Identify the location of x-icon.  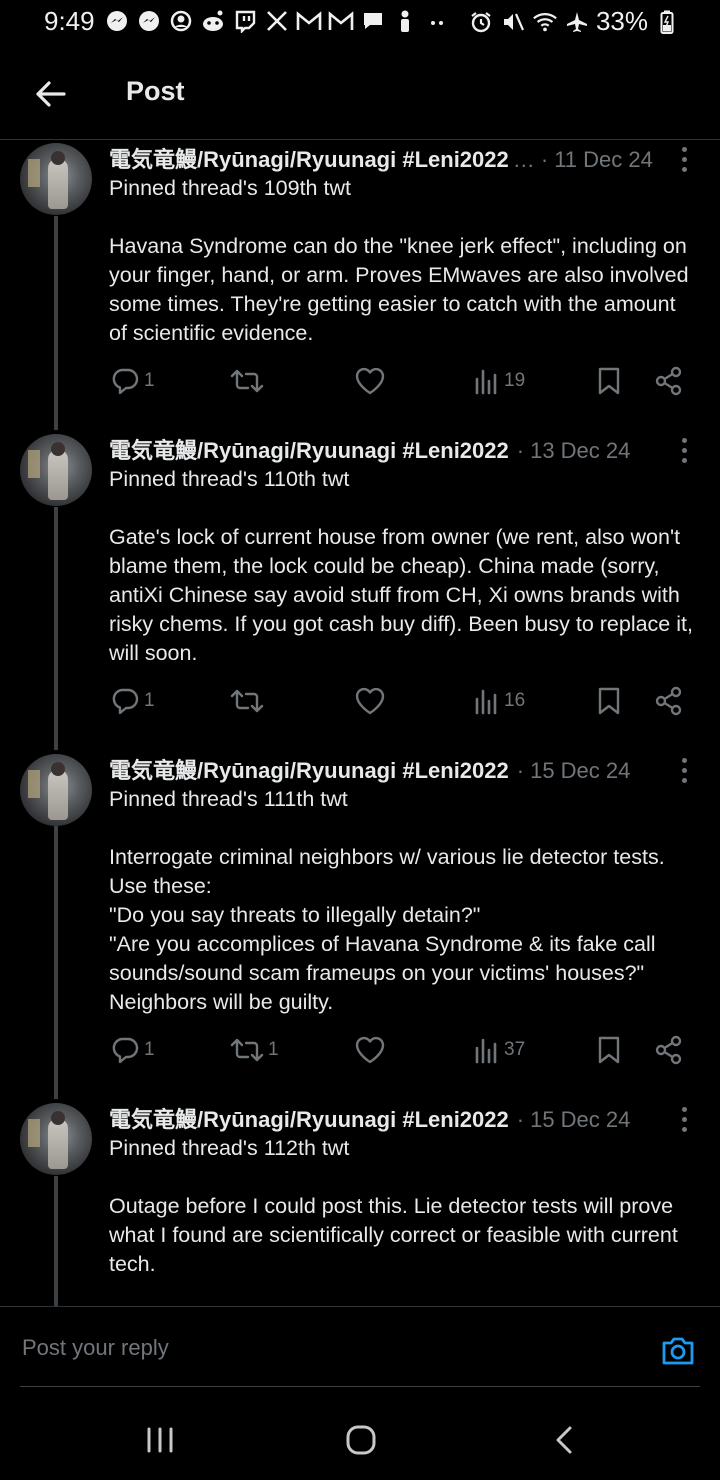
(277, 21).